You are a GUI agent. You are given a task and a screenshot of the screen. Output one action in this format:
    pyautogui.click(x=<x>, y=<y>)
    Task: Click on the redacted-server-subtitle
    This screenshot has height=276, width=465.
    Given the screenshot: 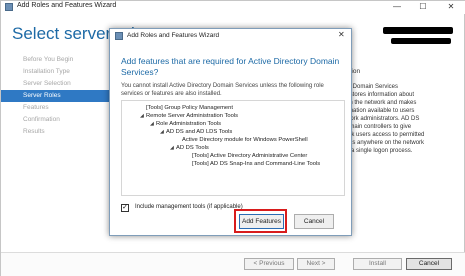 What is the action you would take?
    pyautogui.click(x=421, y=41)
    